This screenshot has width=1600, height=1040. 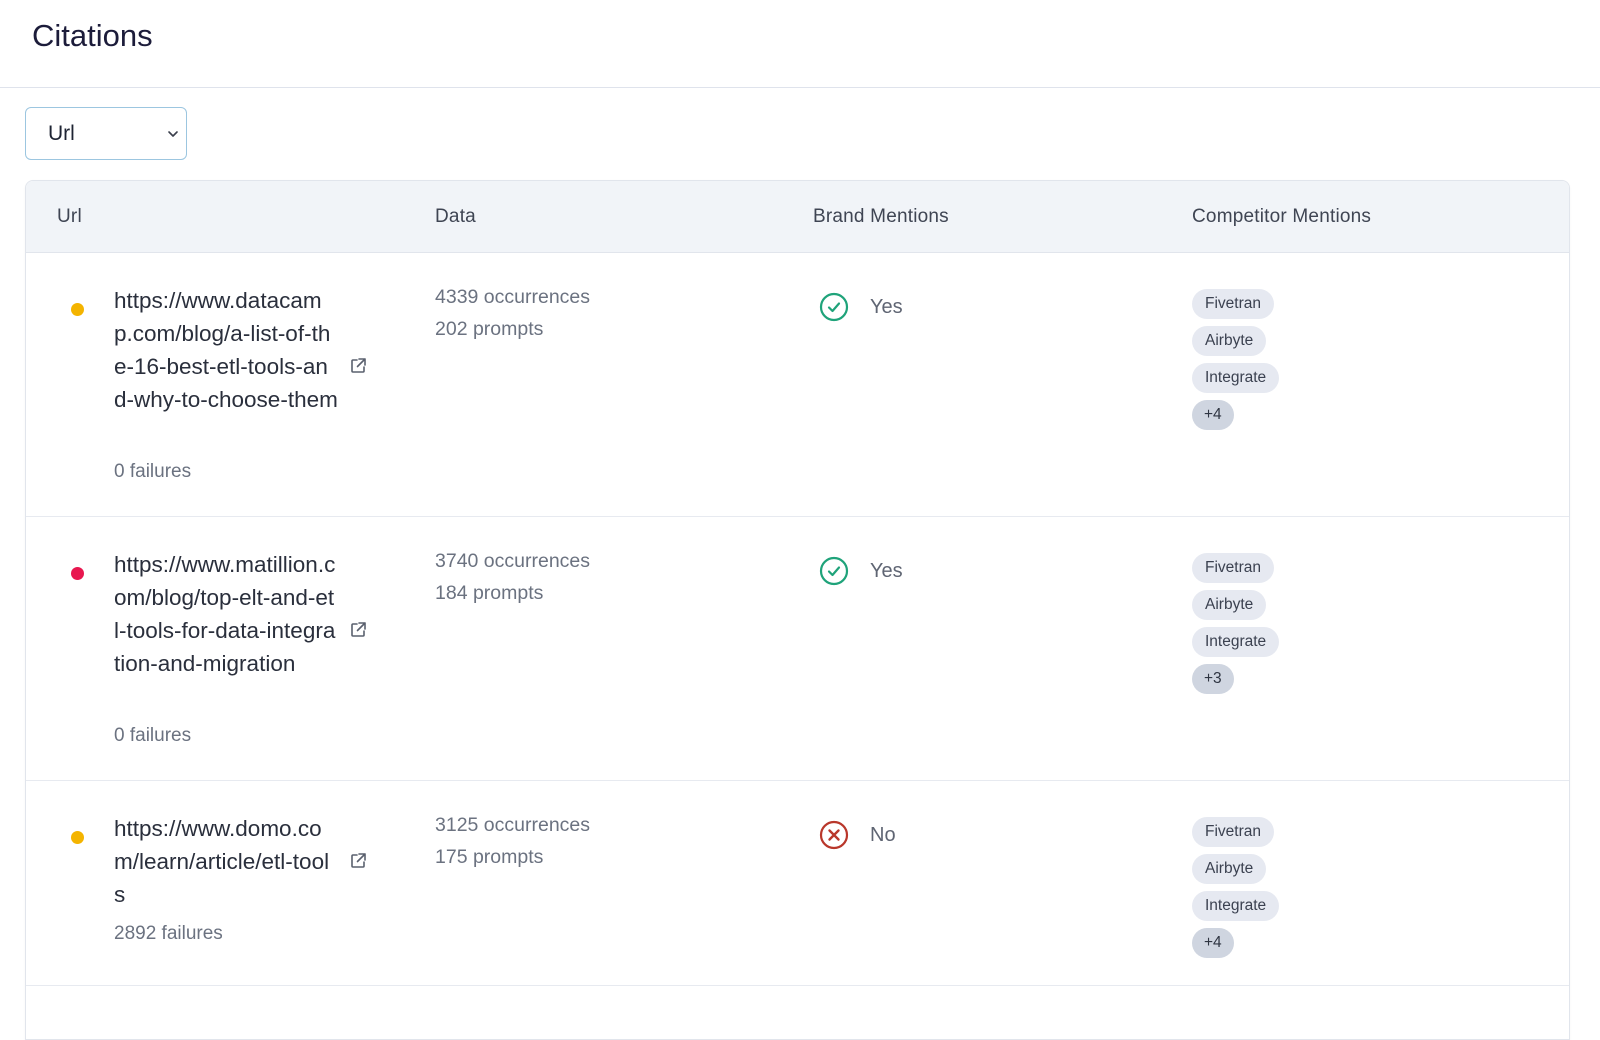 I want to click on prompts-count: 202 prompts, so click(x=489, y=329).